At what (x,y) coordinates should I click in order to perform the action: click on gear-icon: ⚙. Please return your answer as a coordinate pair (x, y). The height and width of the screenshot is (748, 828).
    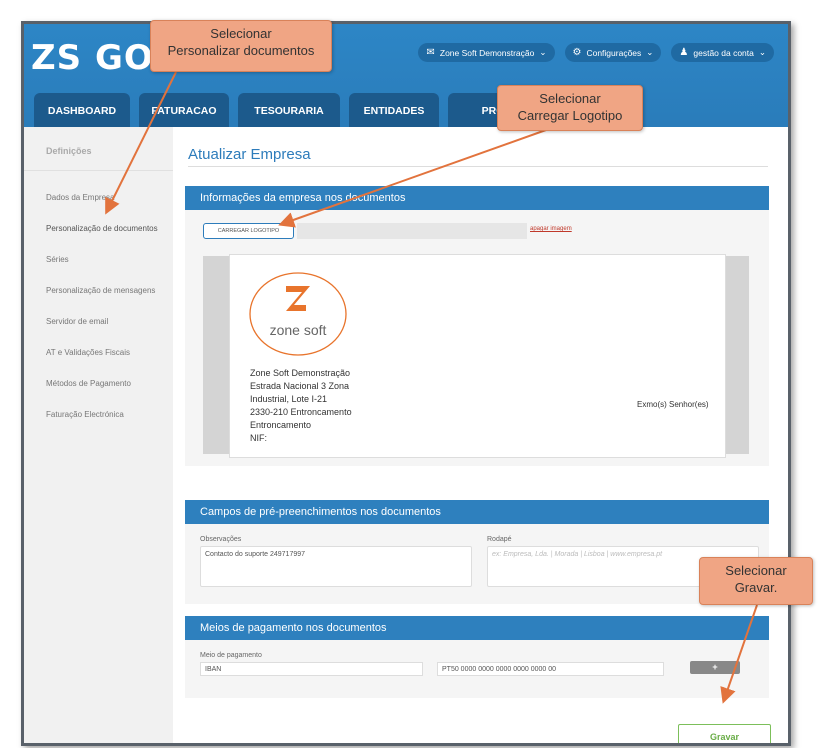
    Looking at the image, I should click on (577, 52).